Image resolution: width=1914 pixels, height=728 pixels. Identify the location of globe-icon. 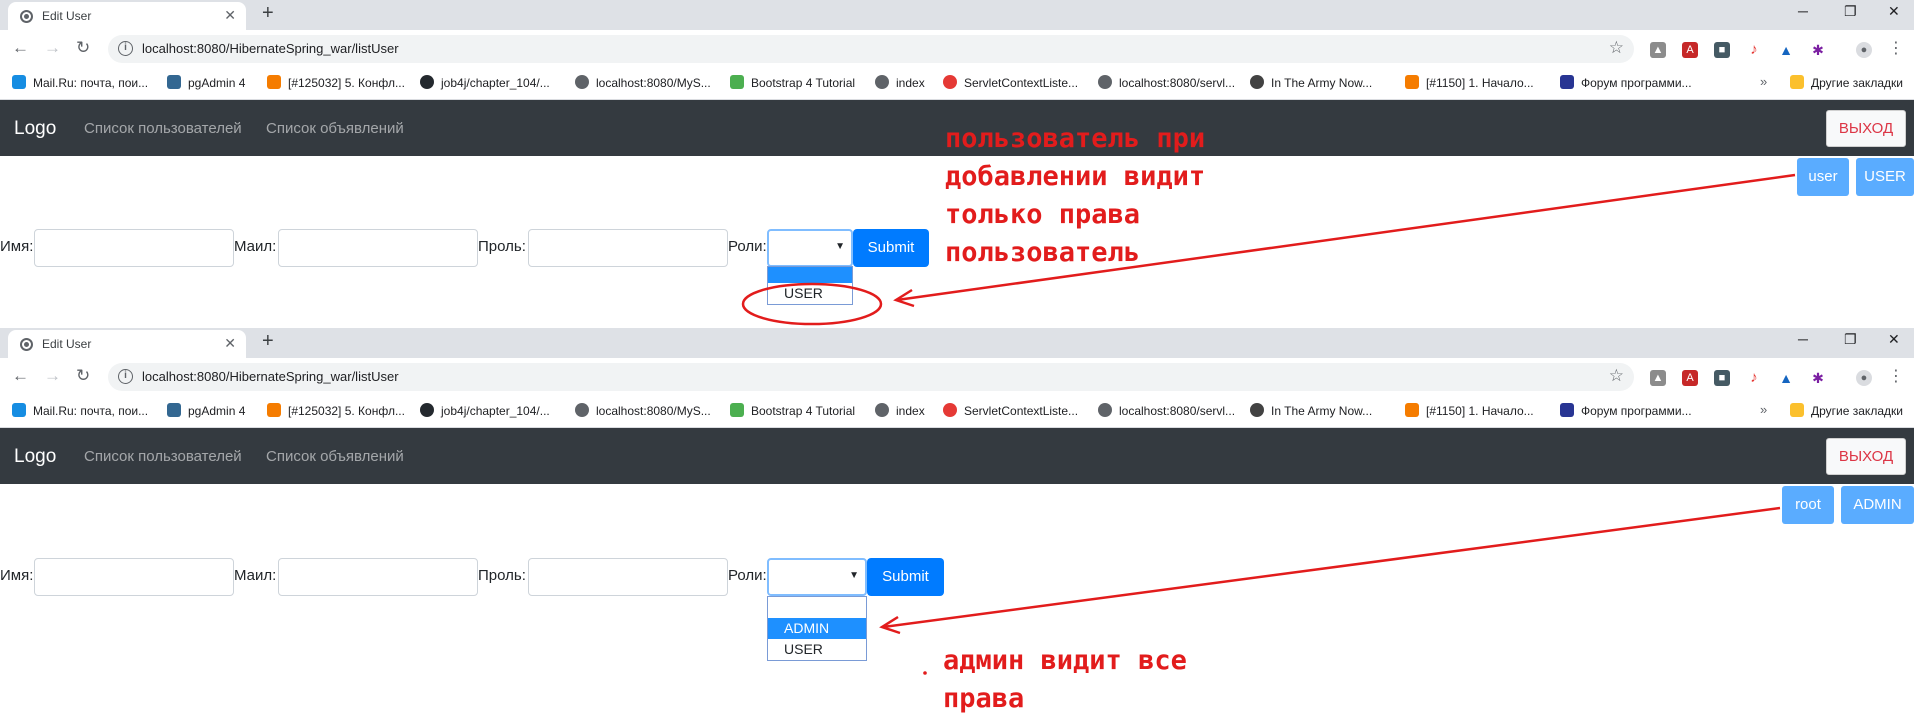
(882, 410).